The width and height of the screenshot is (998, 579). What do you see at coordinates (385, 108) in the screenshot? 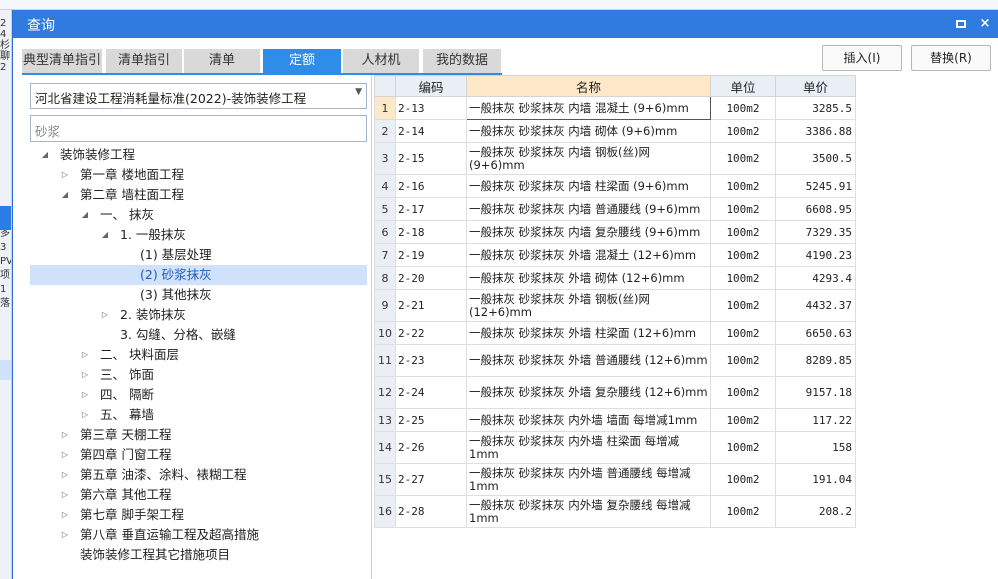
I see `row-number: 1` at bounding box center [385, 108].